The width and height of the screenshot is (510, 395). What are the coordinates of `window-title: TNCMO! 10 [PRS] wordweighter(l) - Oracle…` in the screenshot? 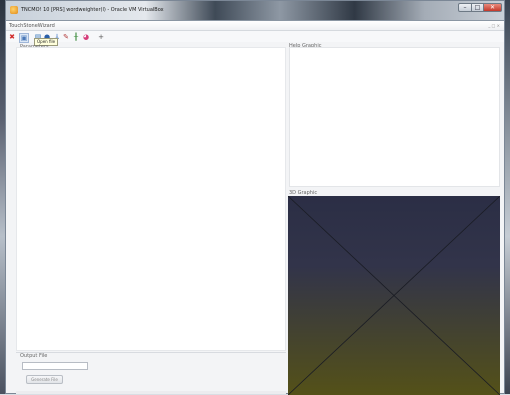 It's located at (92, 10).